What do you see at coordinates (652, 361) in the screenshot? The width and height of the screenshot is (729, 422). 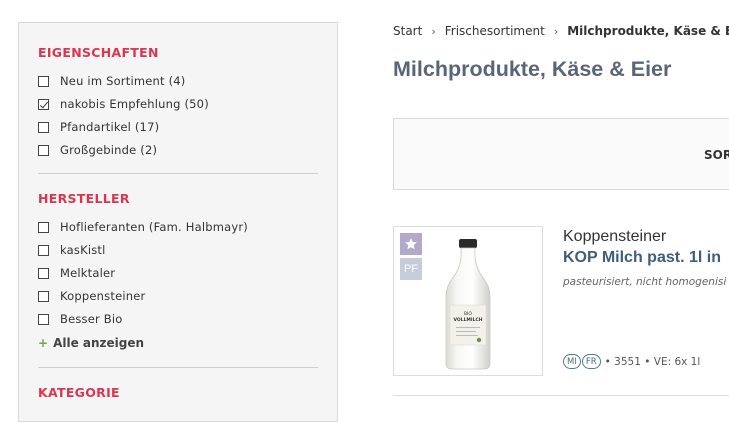 I see `product-meta-text: • 3551 • VE: 6x 1l` at bounding box center [652, 361].